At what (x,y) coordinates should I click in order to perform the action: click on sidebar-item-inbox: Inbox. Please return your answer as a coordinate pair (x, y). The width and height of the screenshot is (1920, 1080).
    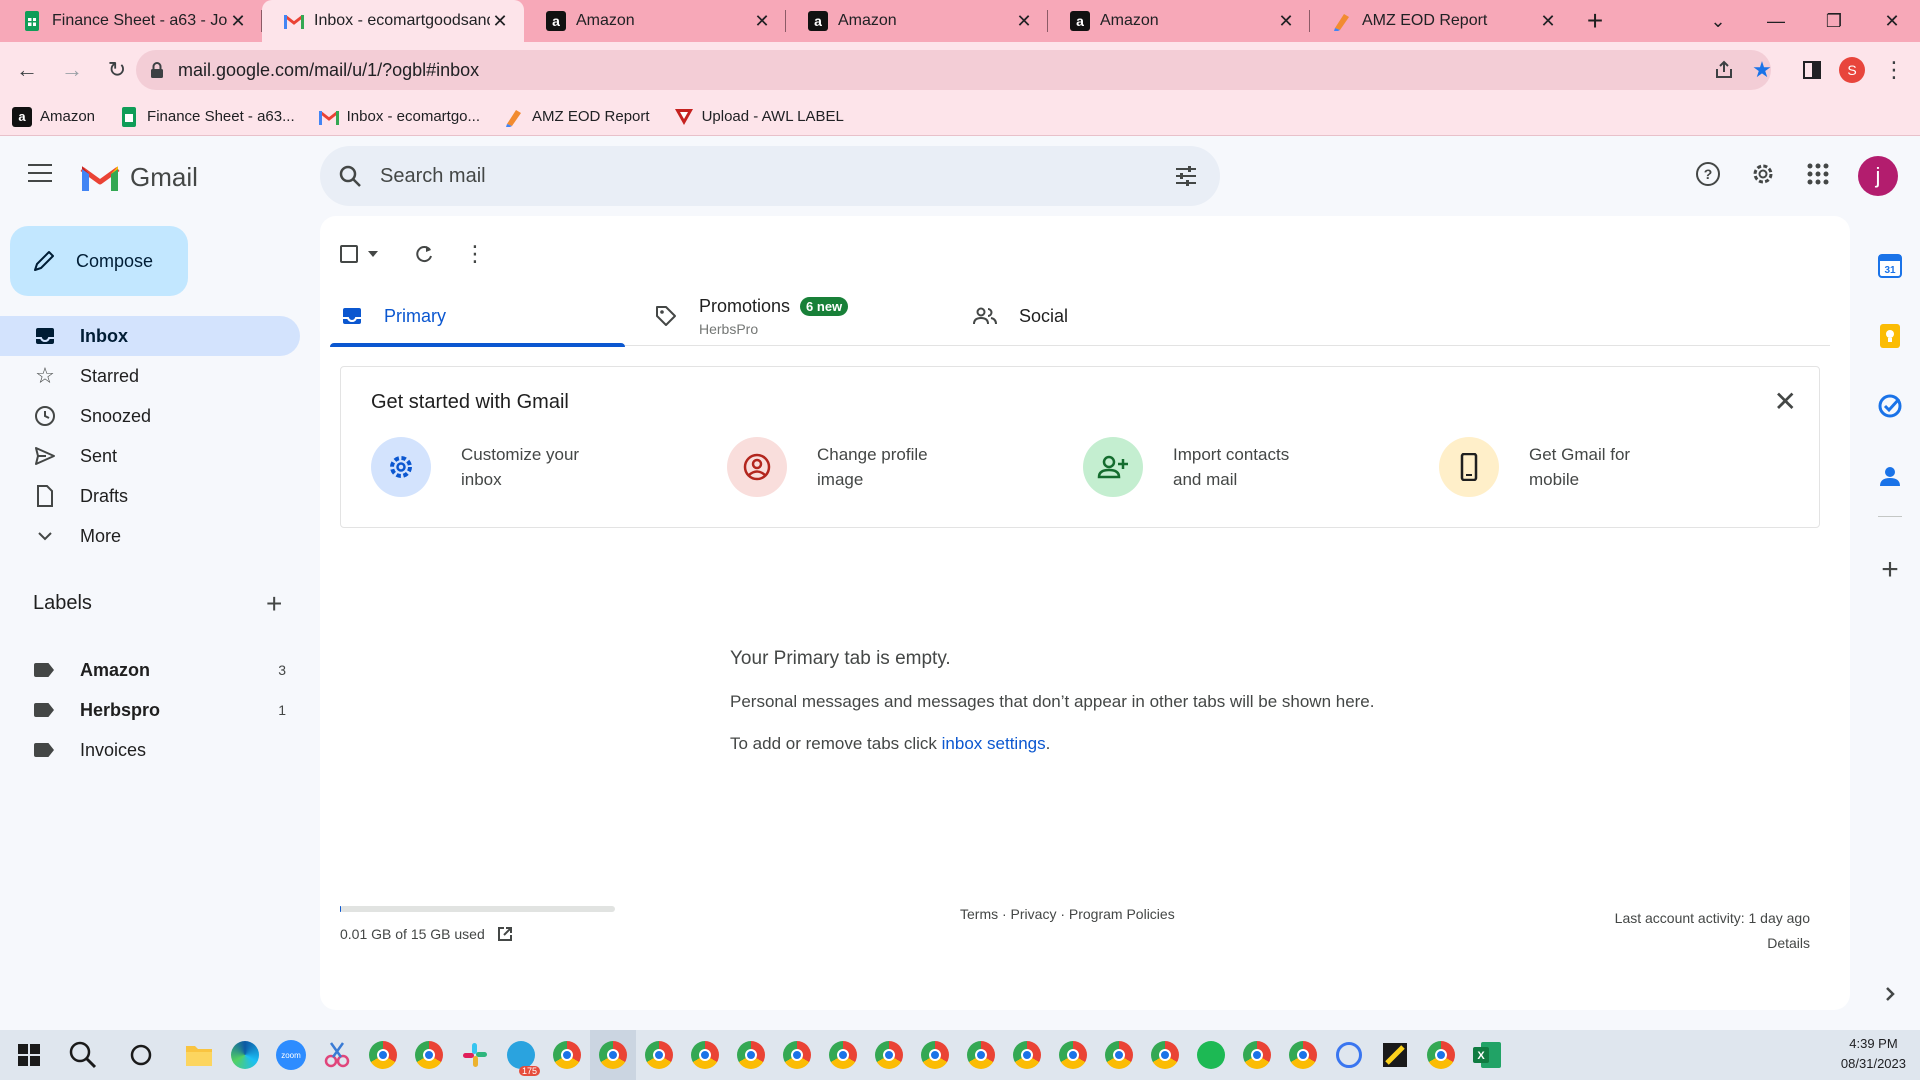
    Looking at the image, I should click on (150, 336).